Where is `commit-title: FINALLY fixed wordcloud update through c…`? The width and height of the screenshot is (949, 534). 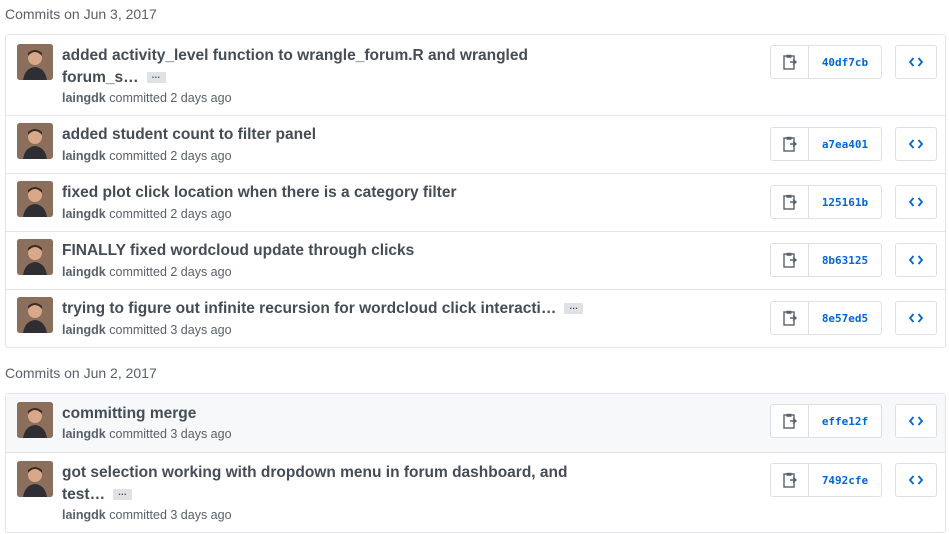 commit-title: FINALLY fixed wordcloud update through c… is located at coordinates (332, 251).